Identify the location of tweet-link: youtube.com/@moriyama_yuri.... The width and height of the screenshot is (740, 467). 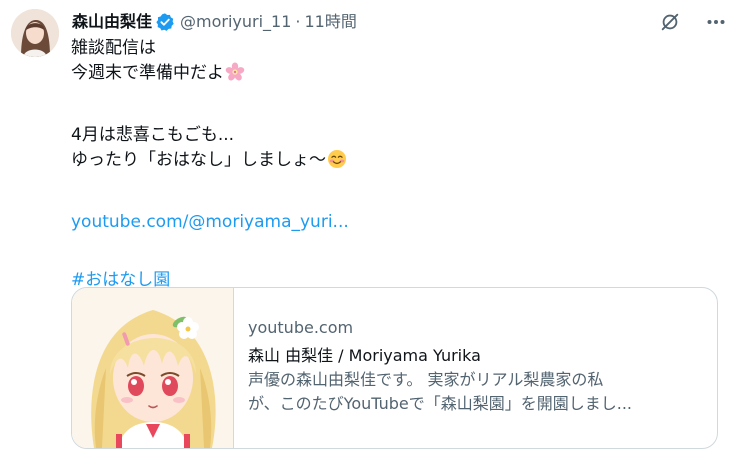
(210, 222).